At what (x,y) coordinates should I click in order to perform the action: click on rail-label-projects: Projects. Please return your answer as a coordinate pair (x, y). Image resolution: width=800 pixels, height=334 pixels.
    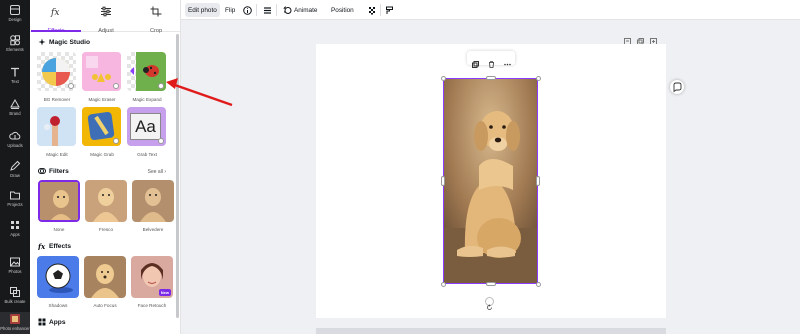
    Looking at the image, I should click on (15, 204).